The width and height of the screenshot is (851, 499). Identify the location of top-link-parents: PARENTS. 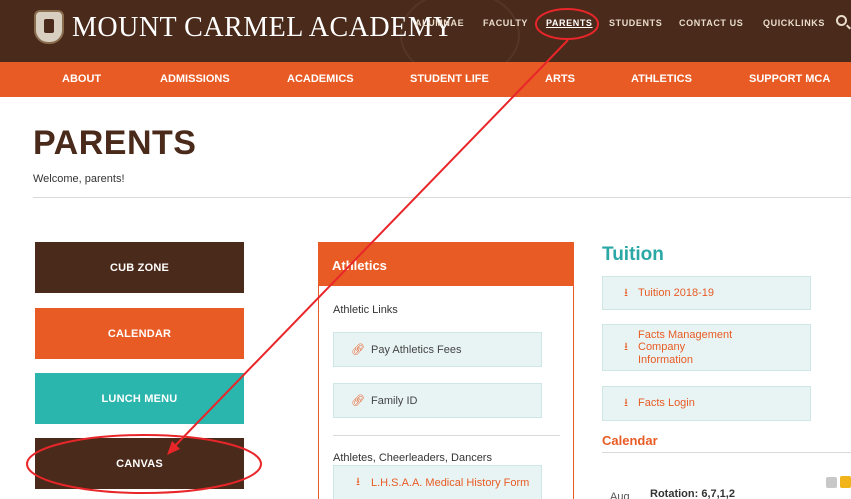
(569, 23).